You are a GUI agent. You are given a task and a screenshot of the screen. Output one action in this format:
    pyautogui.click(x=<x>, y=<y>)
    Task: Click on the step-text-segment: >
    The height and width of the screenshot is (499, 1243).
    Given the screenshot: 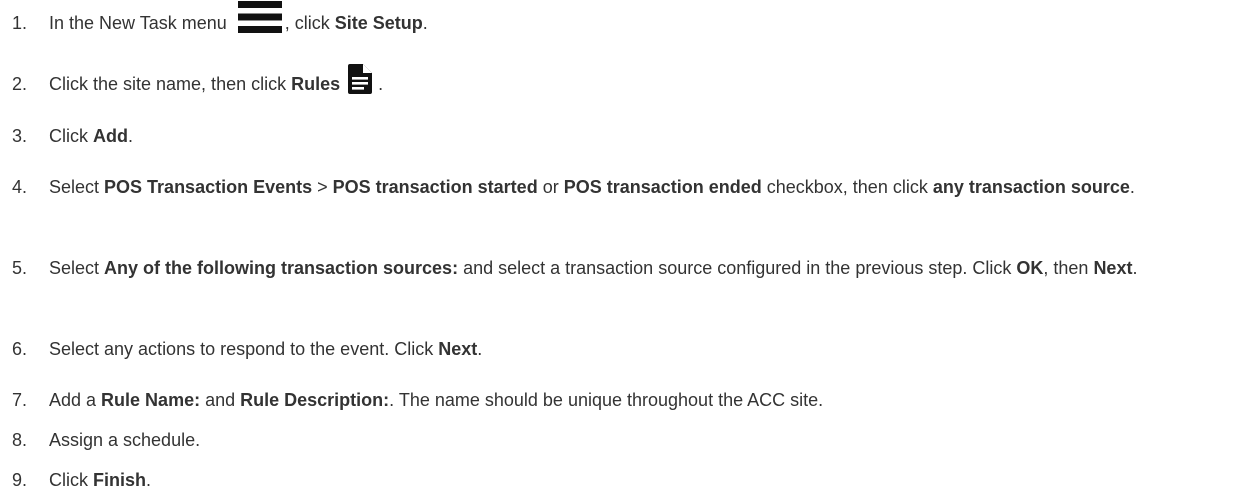 What is the action you would take?
    pyautogui.click(x=322, y=187)
    